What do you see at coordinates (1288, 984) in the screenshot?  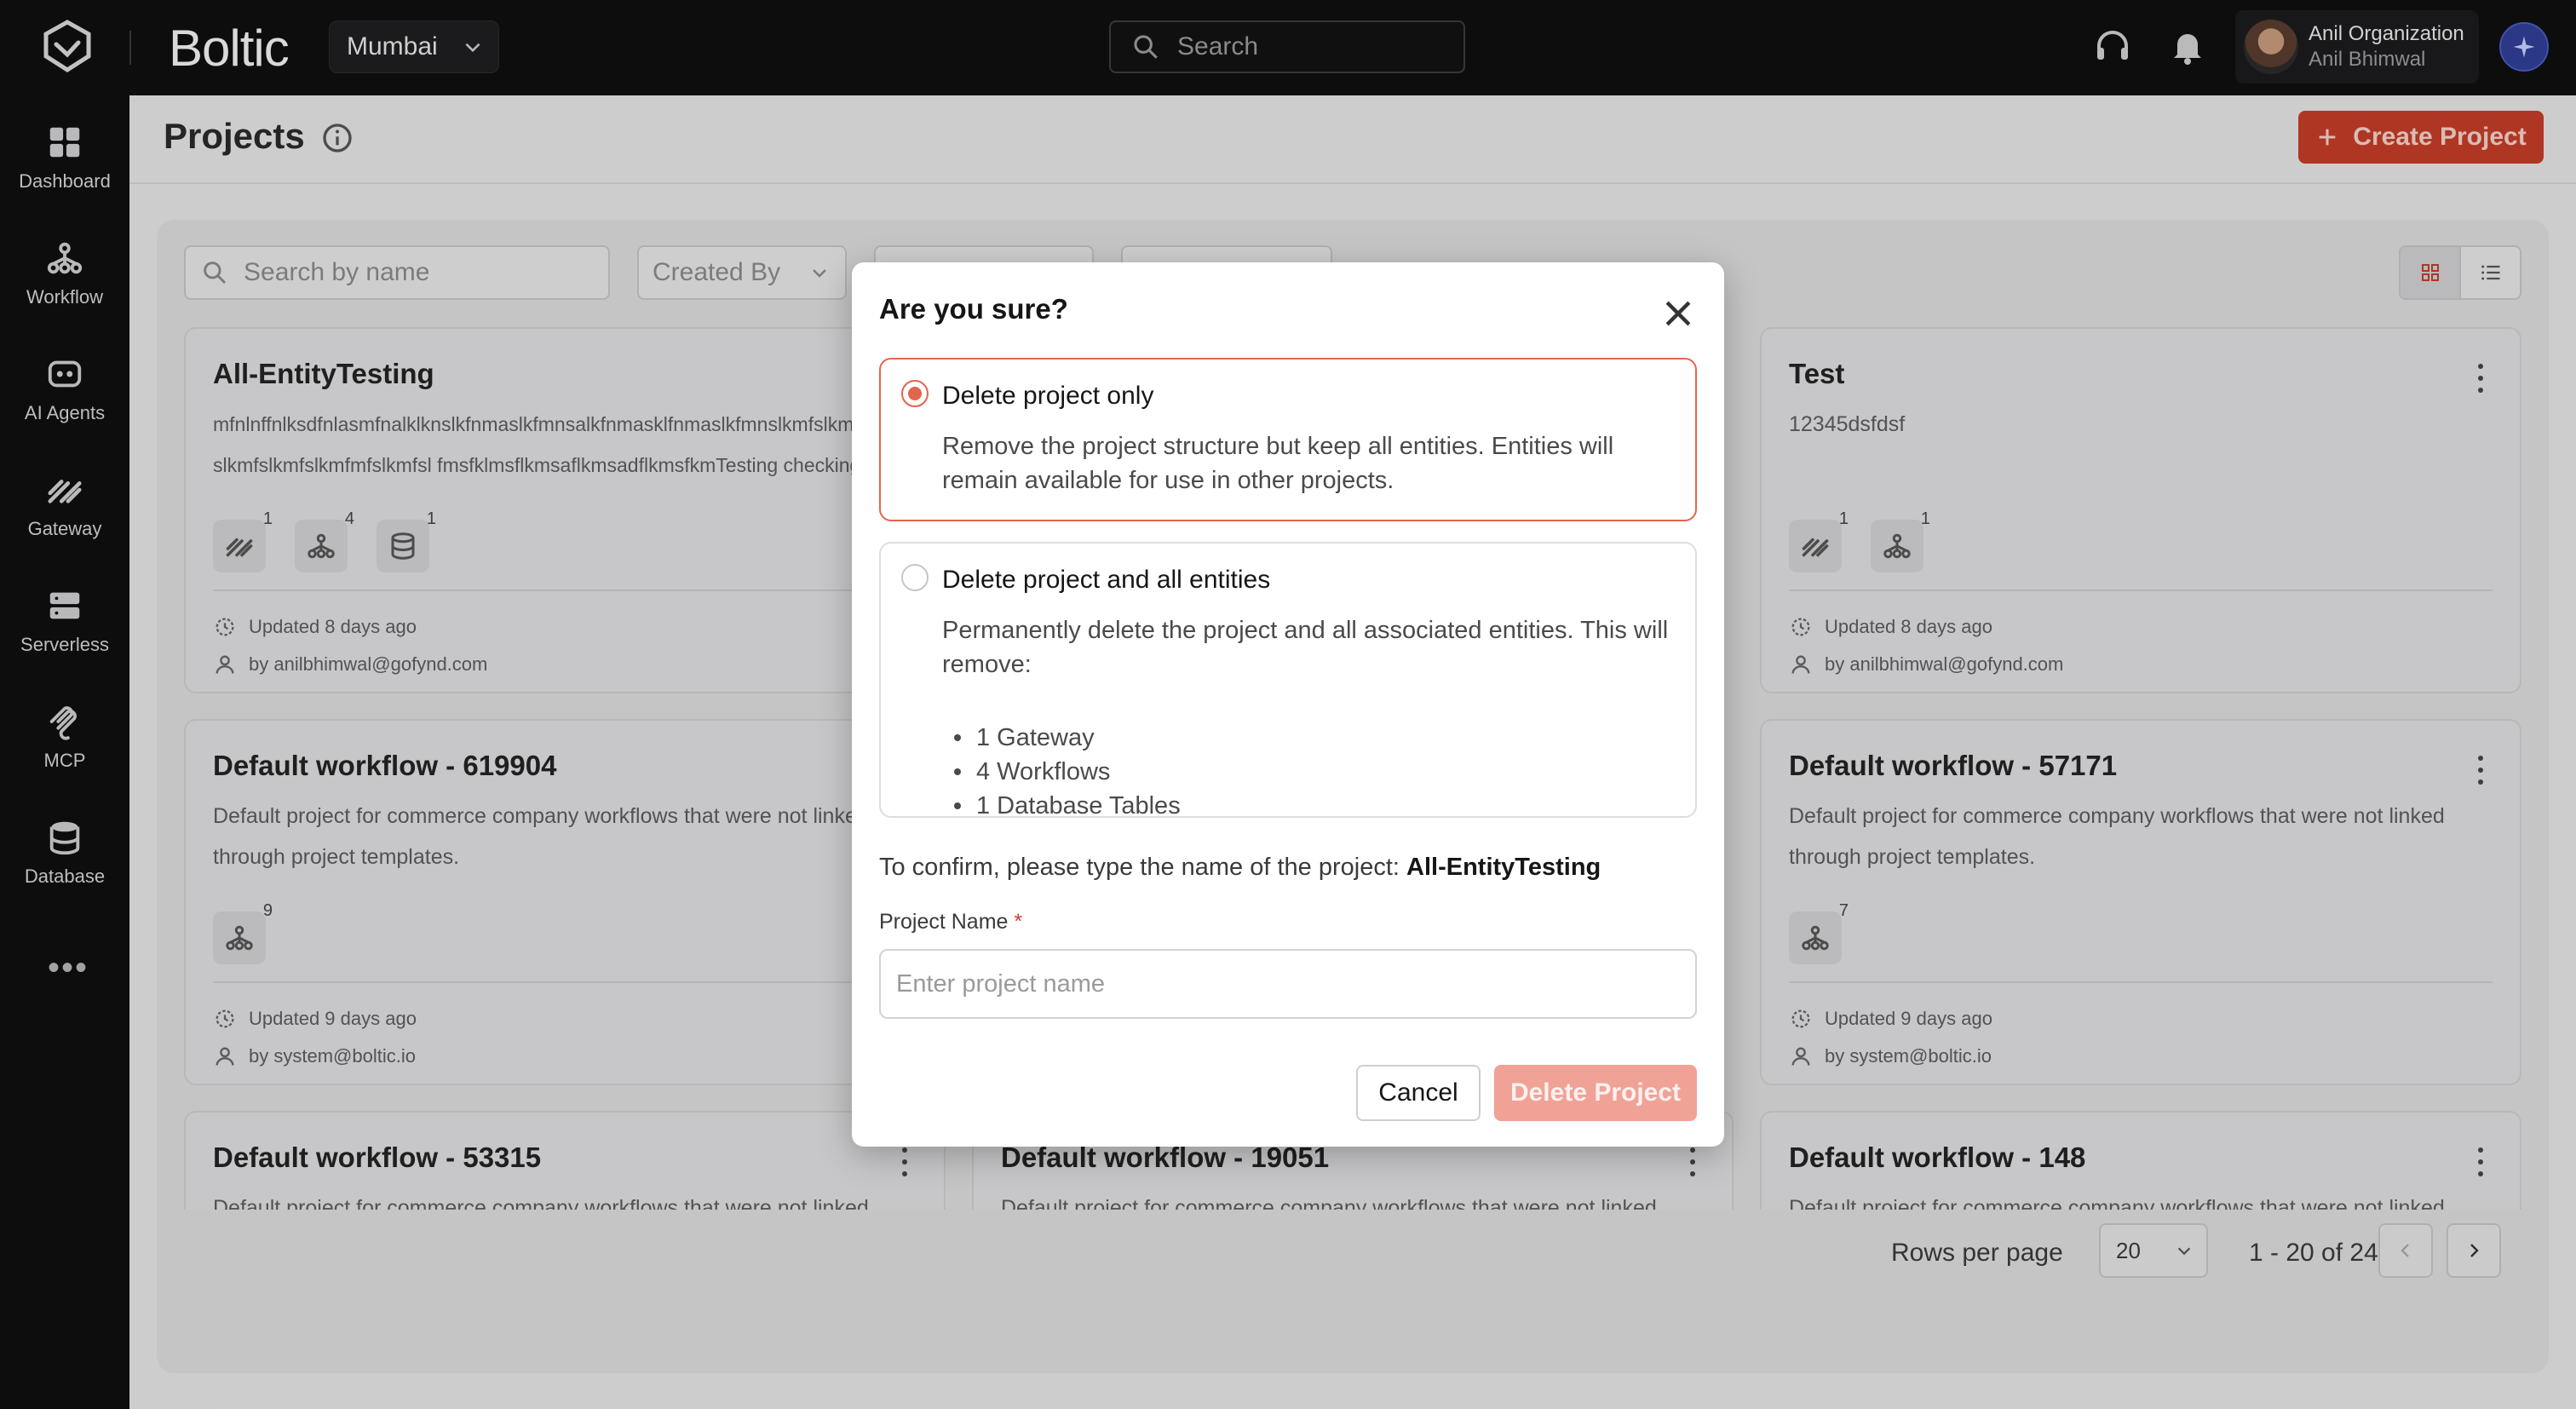 I see `project-name-input` at bounding box center [1288, 984].